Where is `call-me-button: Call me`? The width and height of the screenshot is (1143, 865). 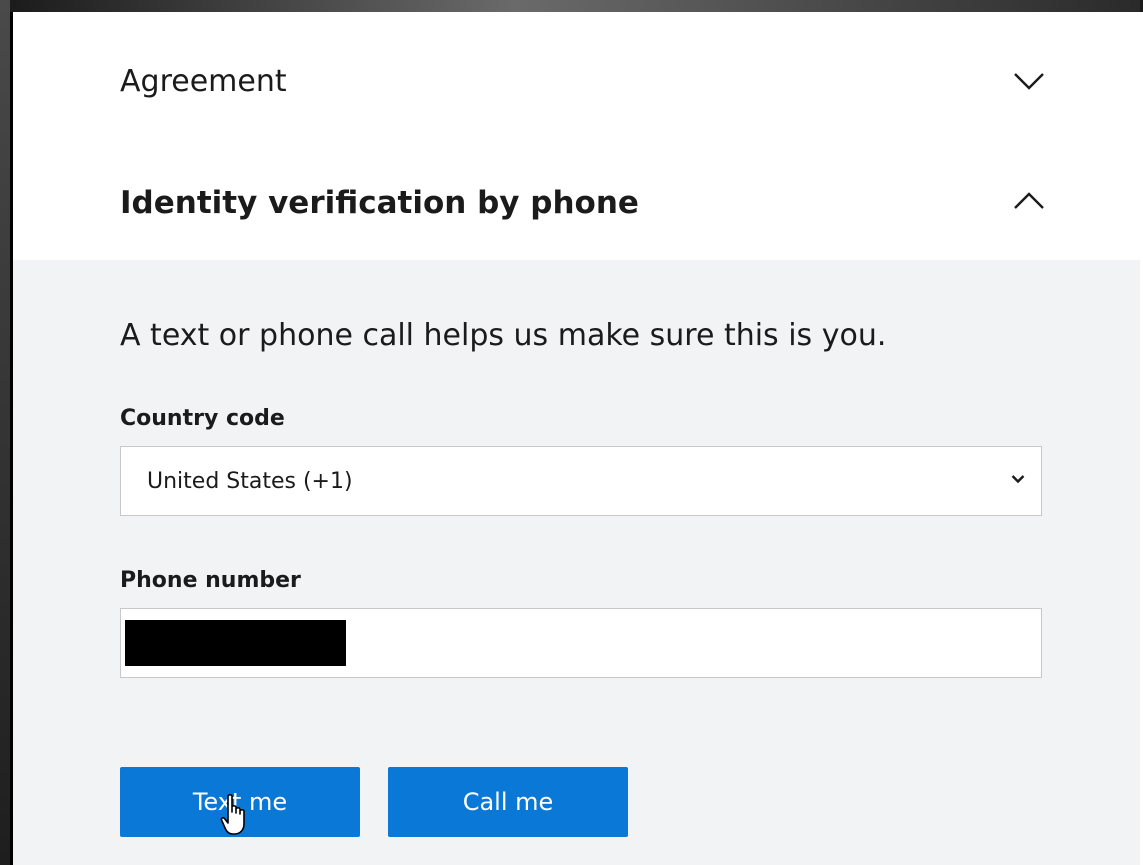
call-me-button: Call me is located at coordinates (508, 802).